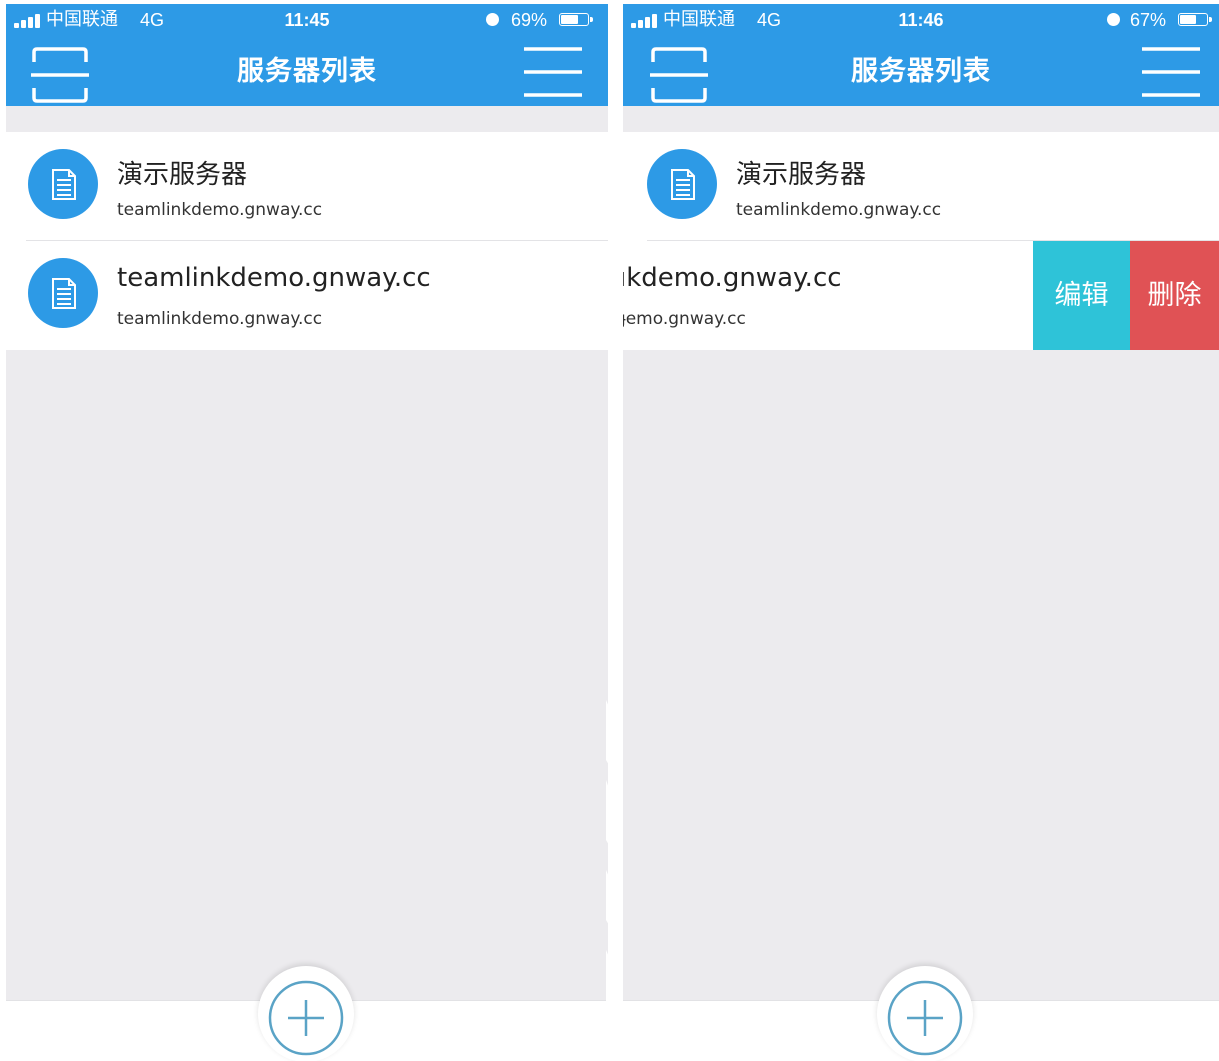 This screenshot has width=1219, height=1061. What do you see at coordinates (921, 20) in the screenshot?
I see `status-bar: 中国联通 4G 11:46 67%` at bounding box center [921, 20].